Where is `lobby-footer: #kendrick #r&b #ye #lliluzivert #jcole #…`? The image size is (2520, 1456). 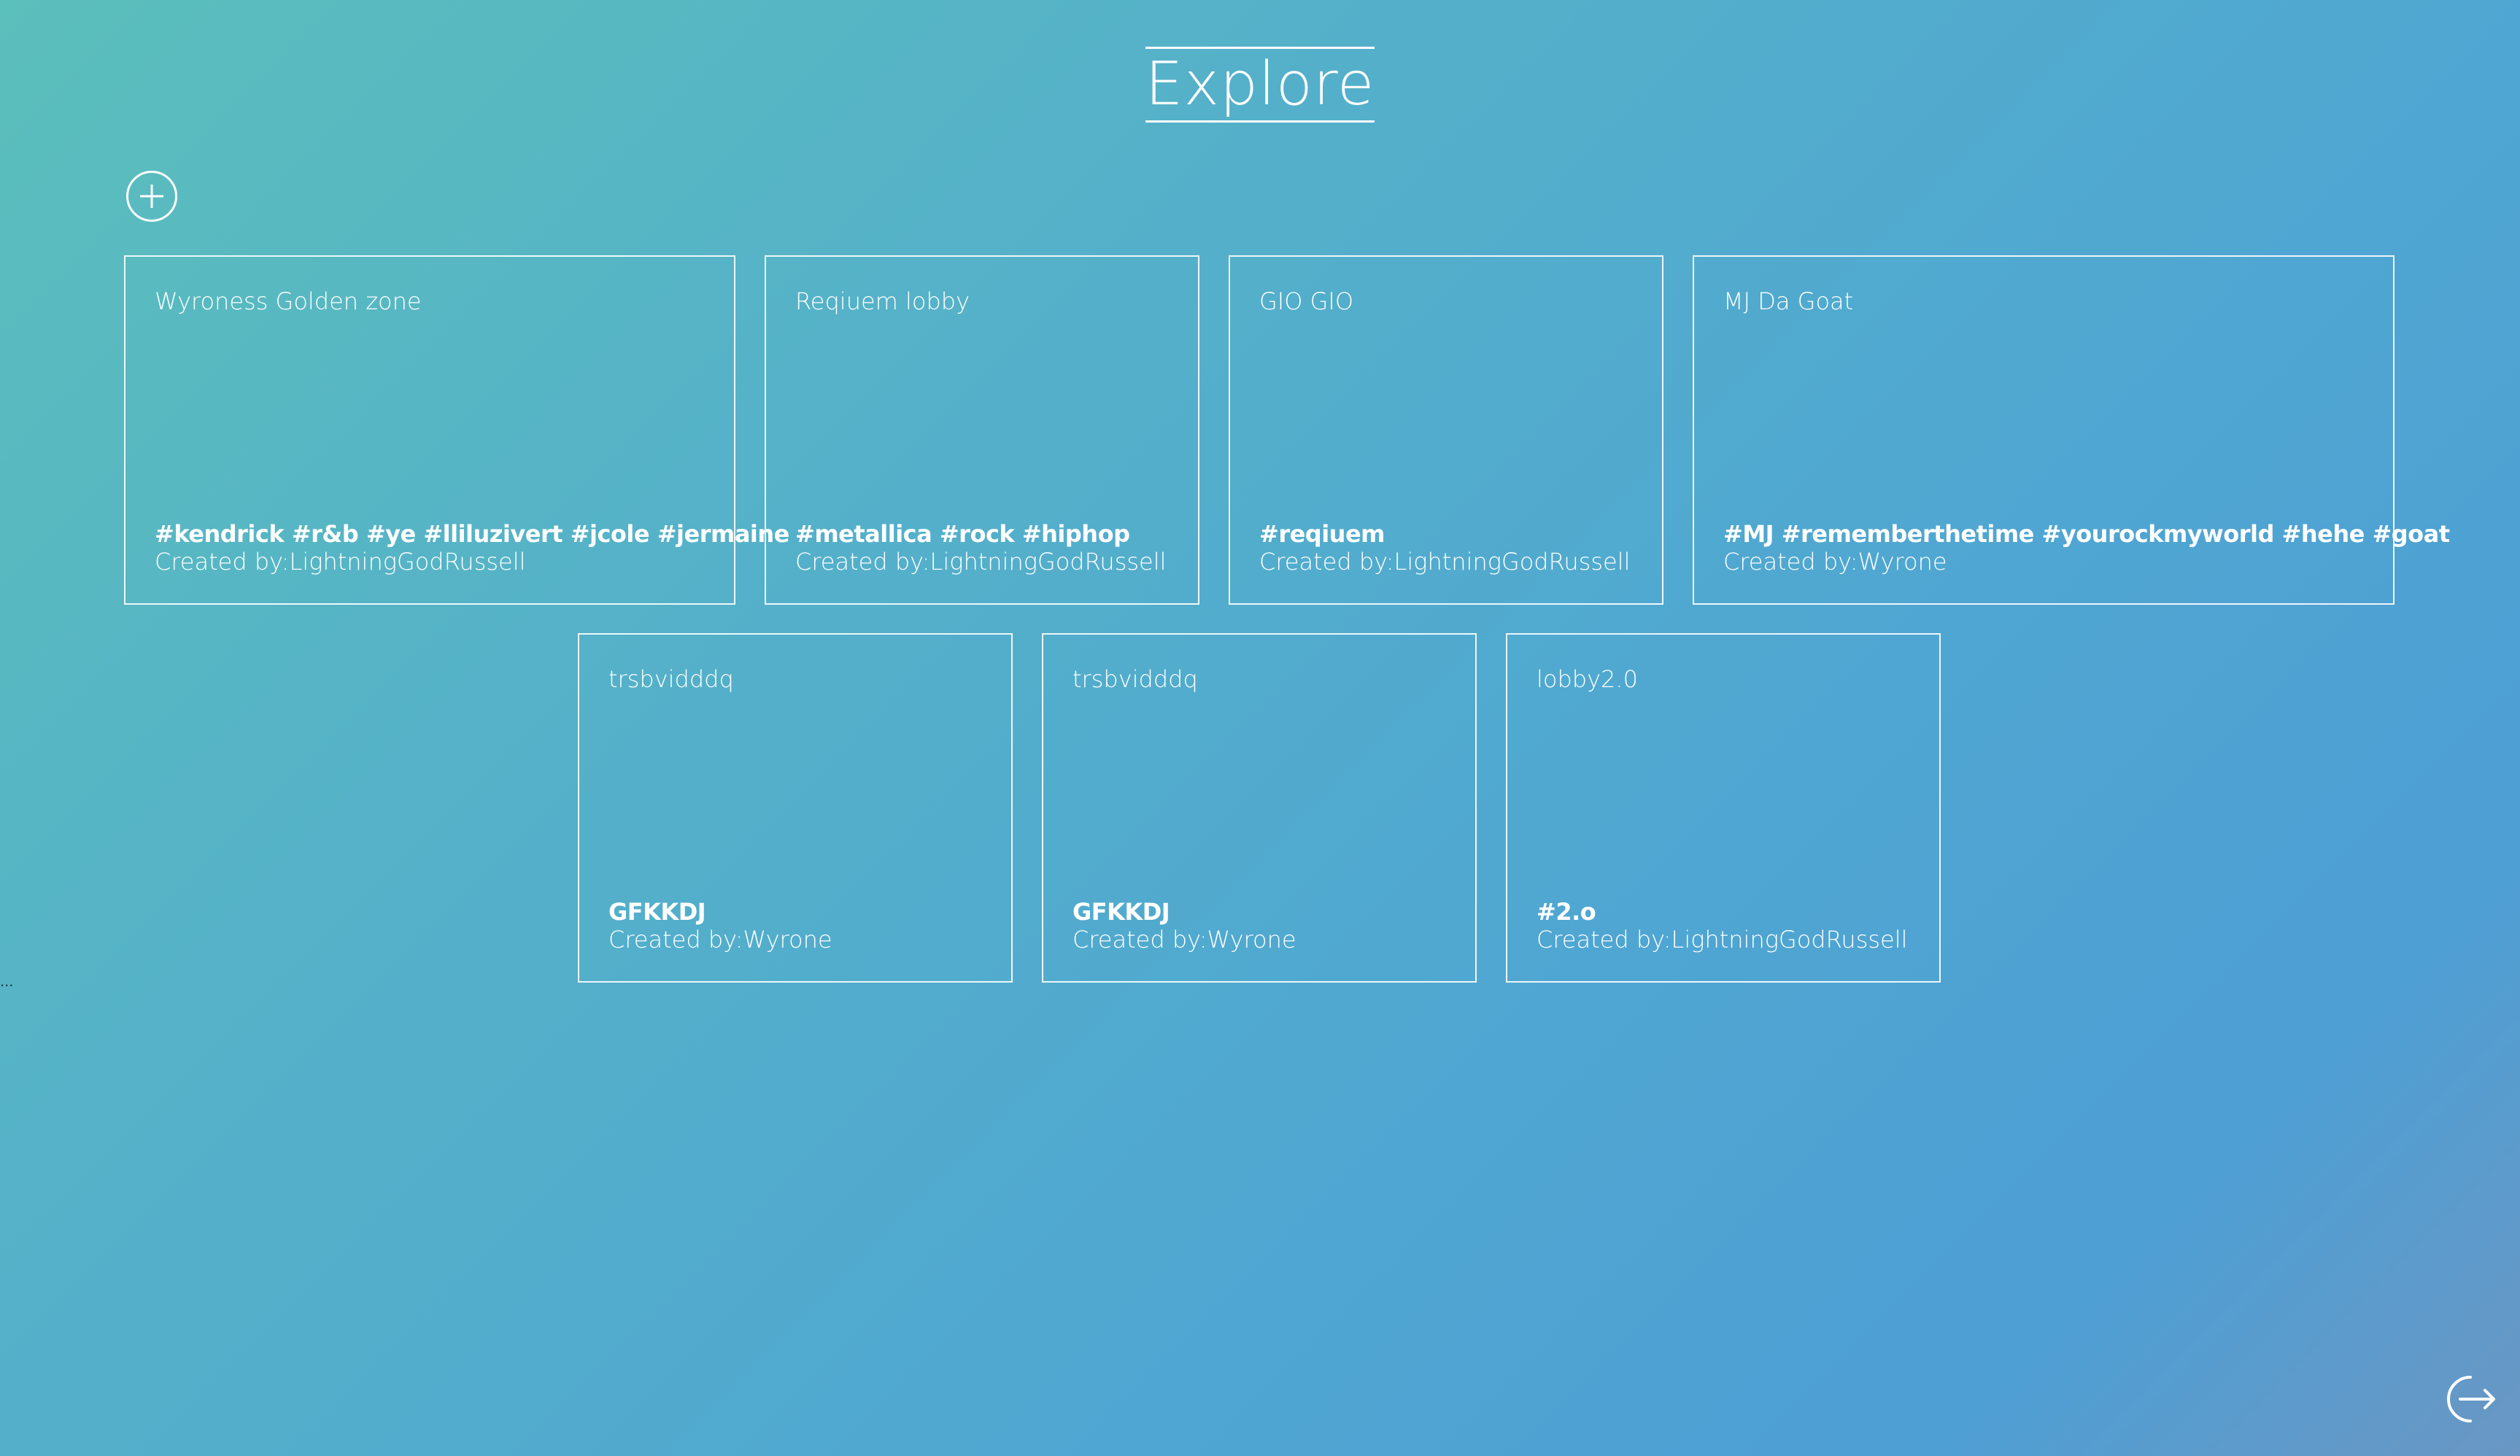 lobby-footer: #kendrick #r&b #ye #lliluzivert #jcole #… is located at coordinates (472, 548).